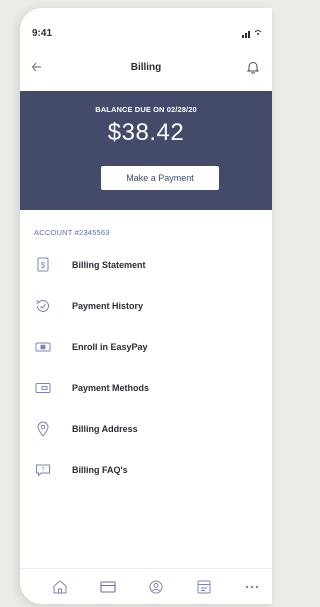  I want to click on bottom-tab-bar, so click(146, 586).